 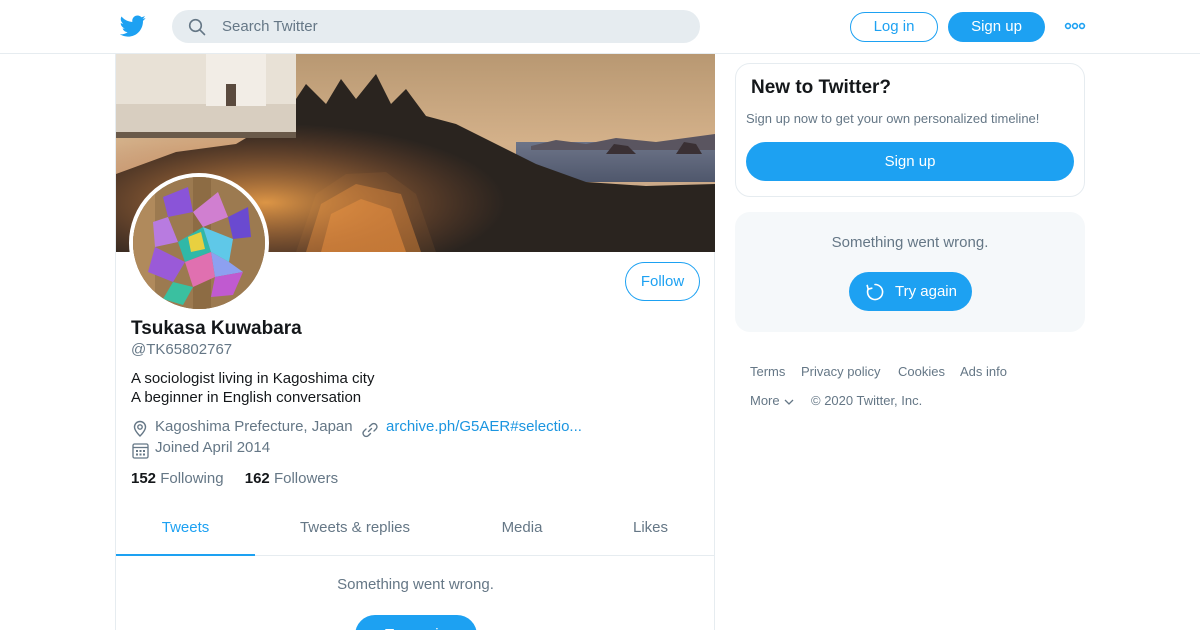 I want to click on new-to-twitter-title: New to Twitter?, so click(x=821, y=87).